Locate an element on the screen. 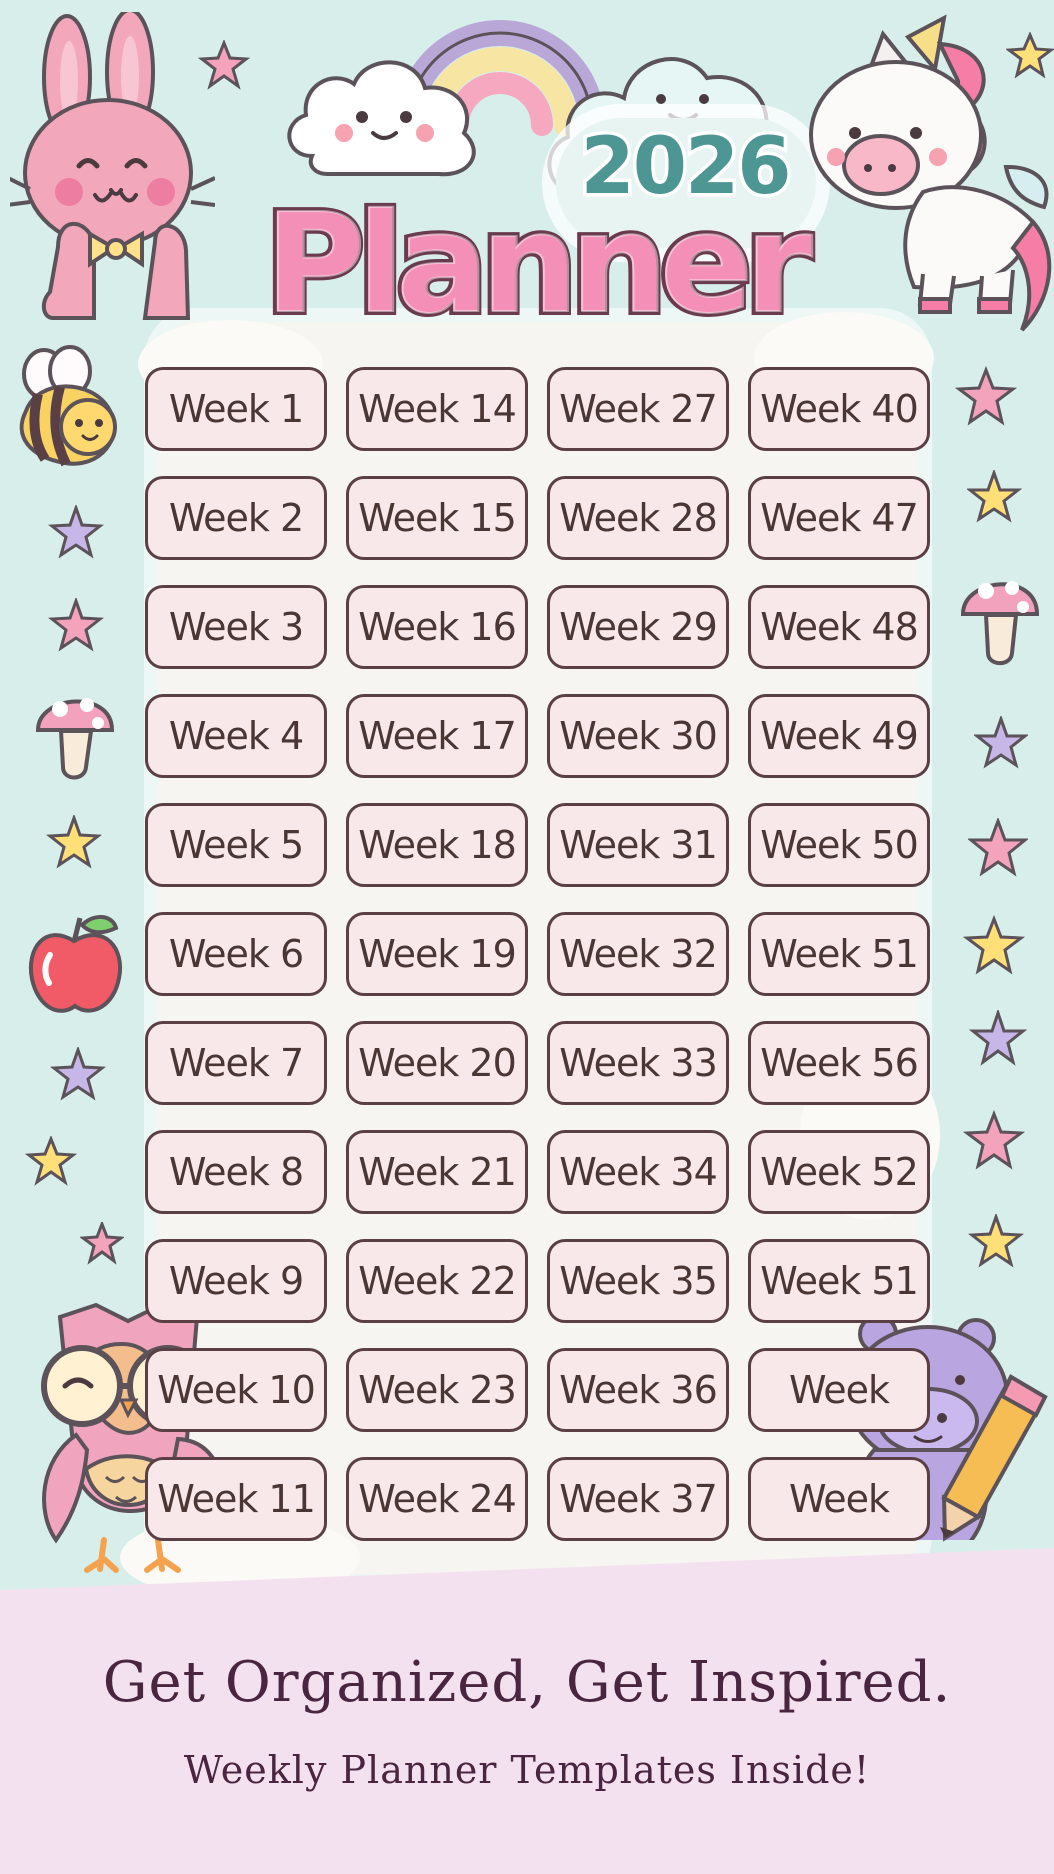 The height and width of the screenshot is (1874, 1054). apple-icon is located at coordinates (75, 964).